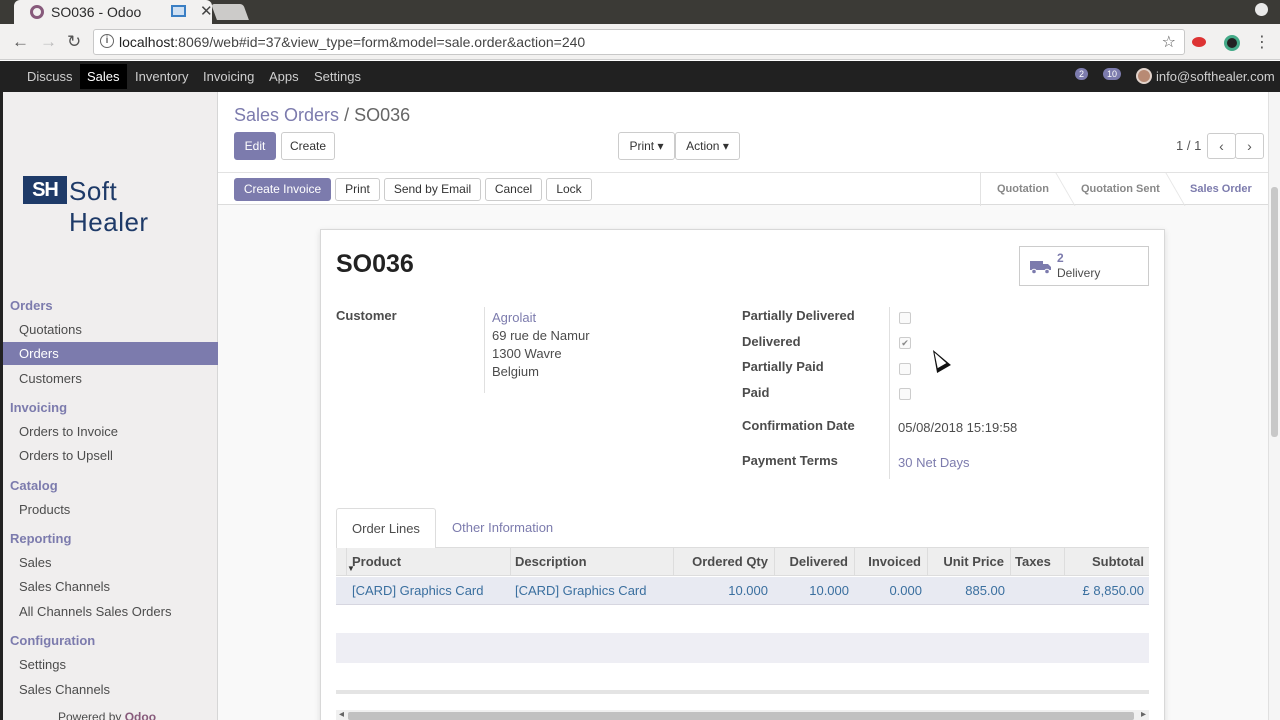 Image resolution: width=1280 pixels, height=720 pixels. I want to click on forward-icon: →, so click(48, 42).